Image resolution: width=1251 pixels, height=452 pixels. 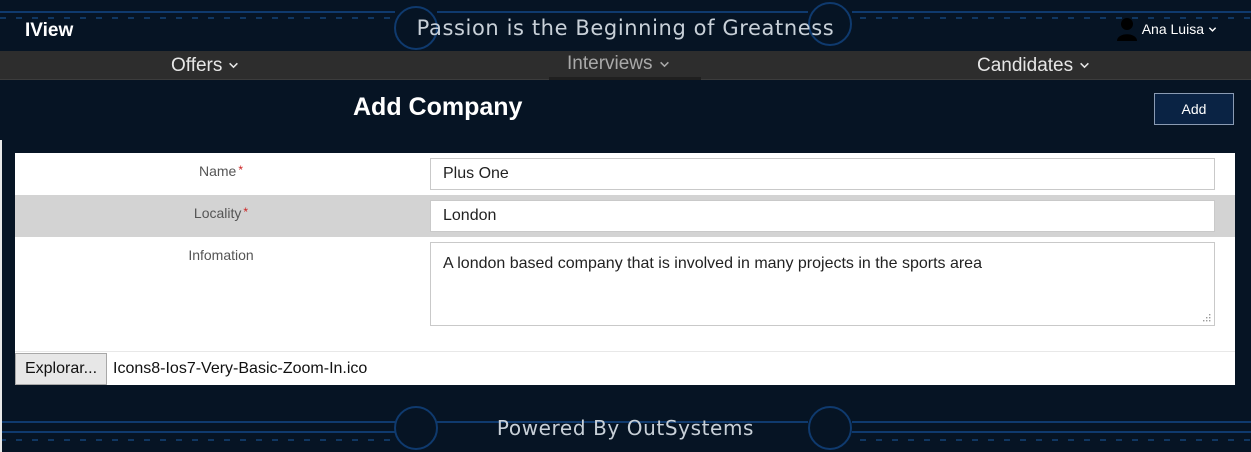 I want to click on app-tagline: Passion is the Beginning of Greatness, so click(x=625, y=28).